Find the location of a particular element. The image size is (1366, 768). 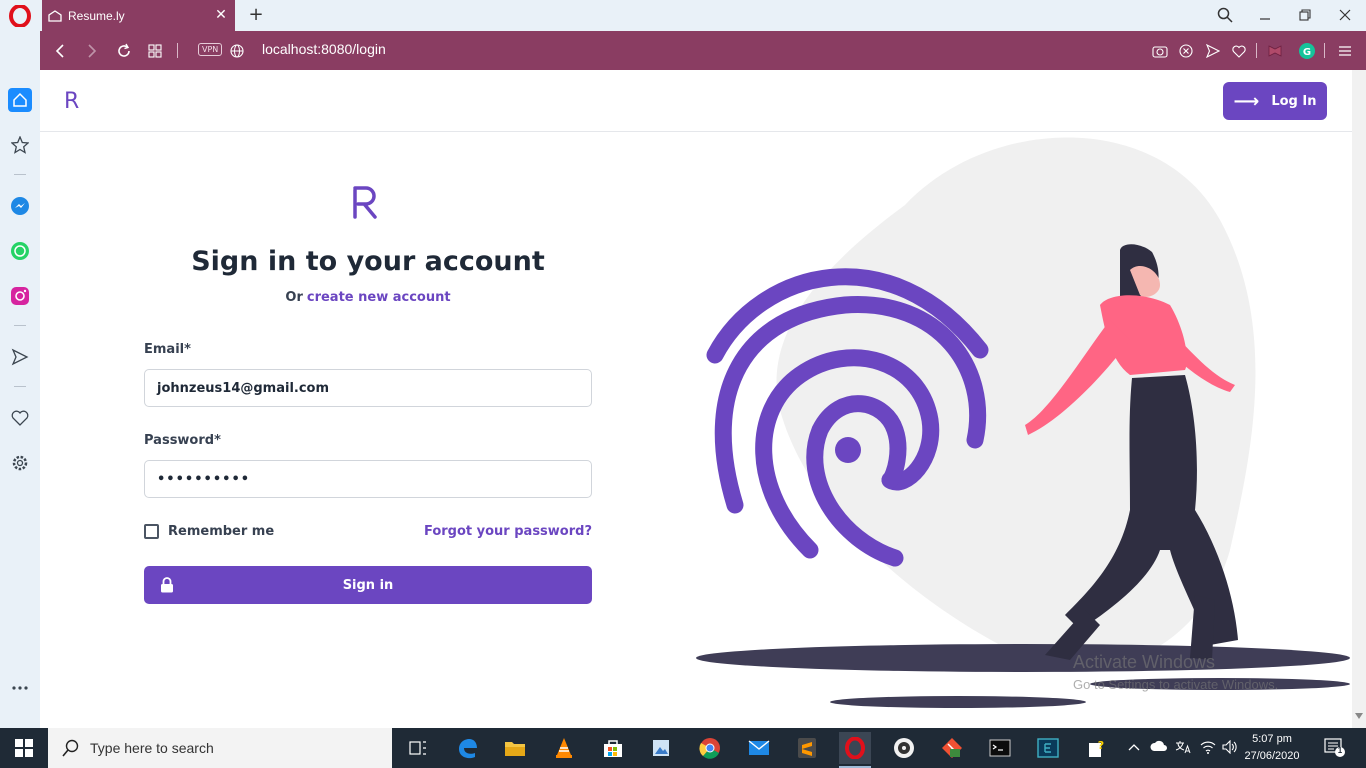

messenger-icon is located at coordinates (20, 206).